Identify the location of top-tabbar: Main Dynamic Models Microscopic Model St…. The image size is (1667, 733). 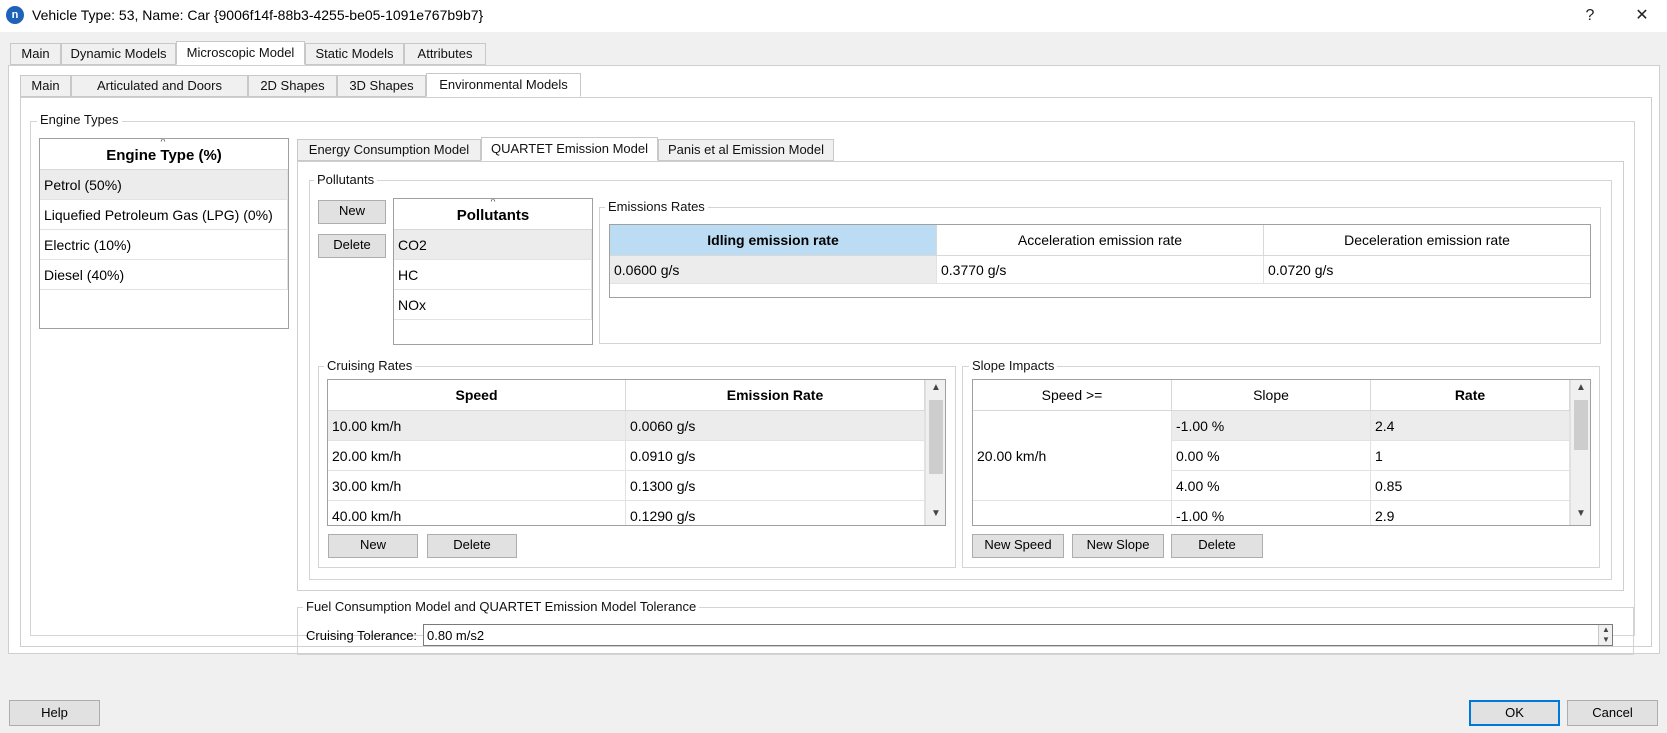
(835, 54).